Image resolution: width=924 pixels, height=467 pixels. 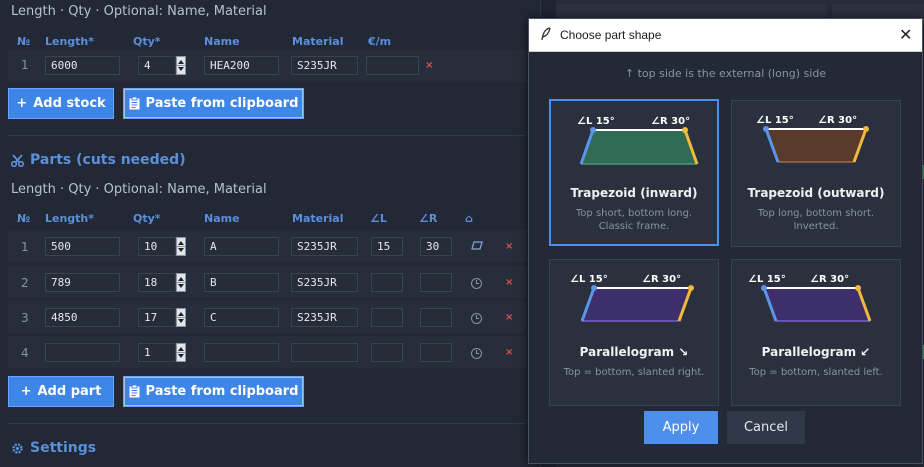 I want to click on gear-icon, so click(x=17, y=448).